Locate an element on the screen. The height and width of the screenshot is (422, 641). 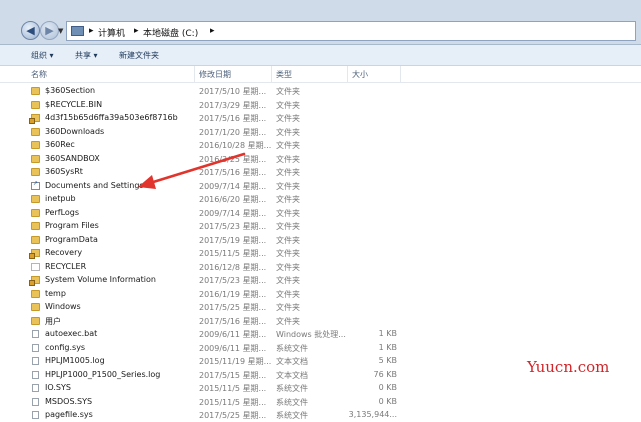
watermark-text: Yuucn.com is located at coordinates (568, 367).